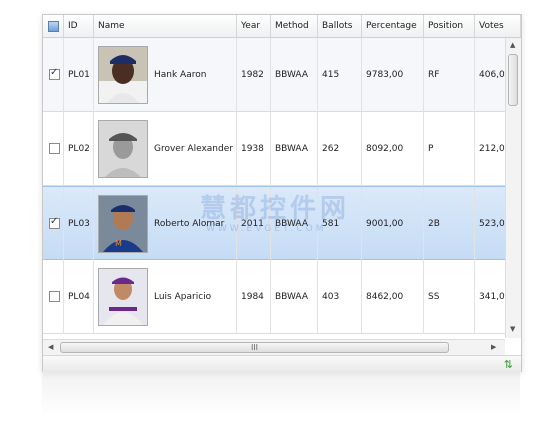 This screenshot has width=550, height=430. What do you see at coordinates (165, 26) in the screenshot?
I see `column-header-name: Name` at bounding box center [165, 26].